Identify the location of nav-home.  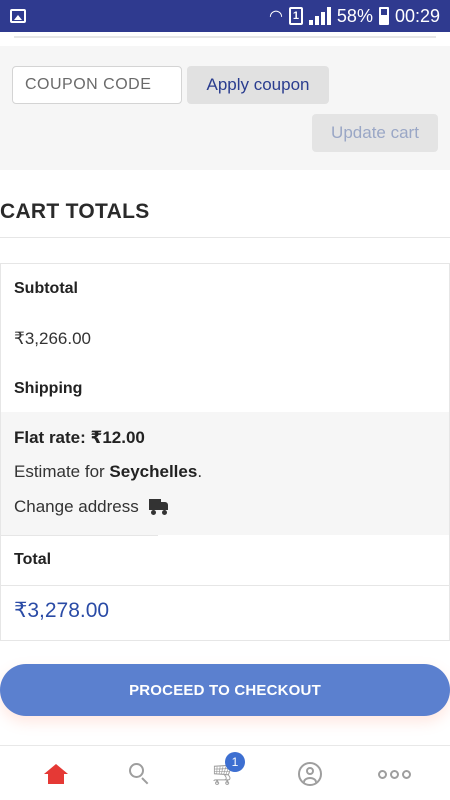
(56, 774).